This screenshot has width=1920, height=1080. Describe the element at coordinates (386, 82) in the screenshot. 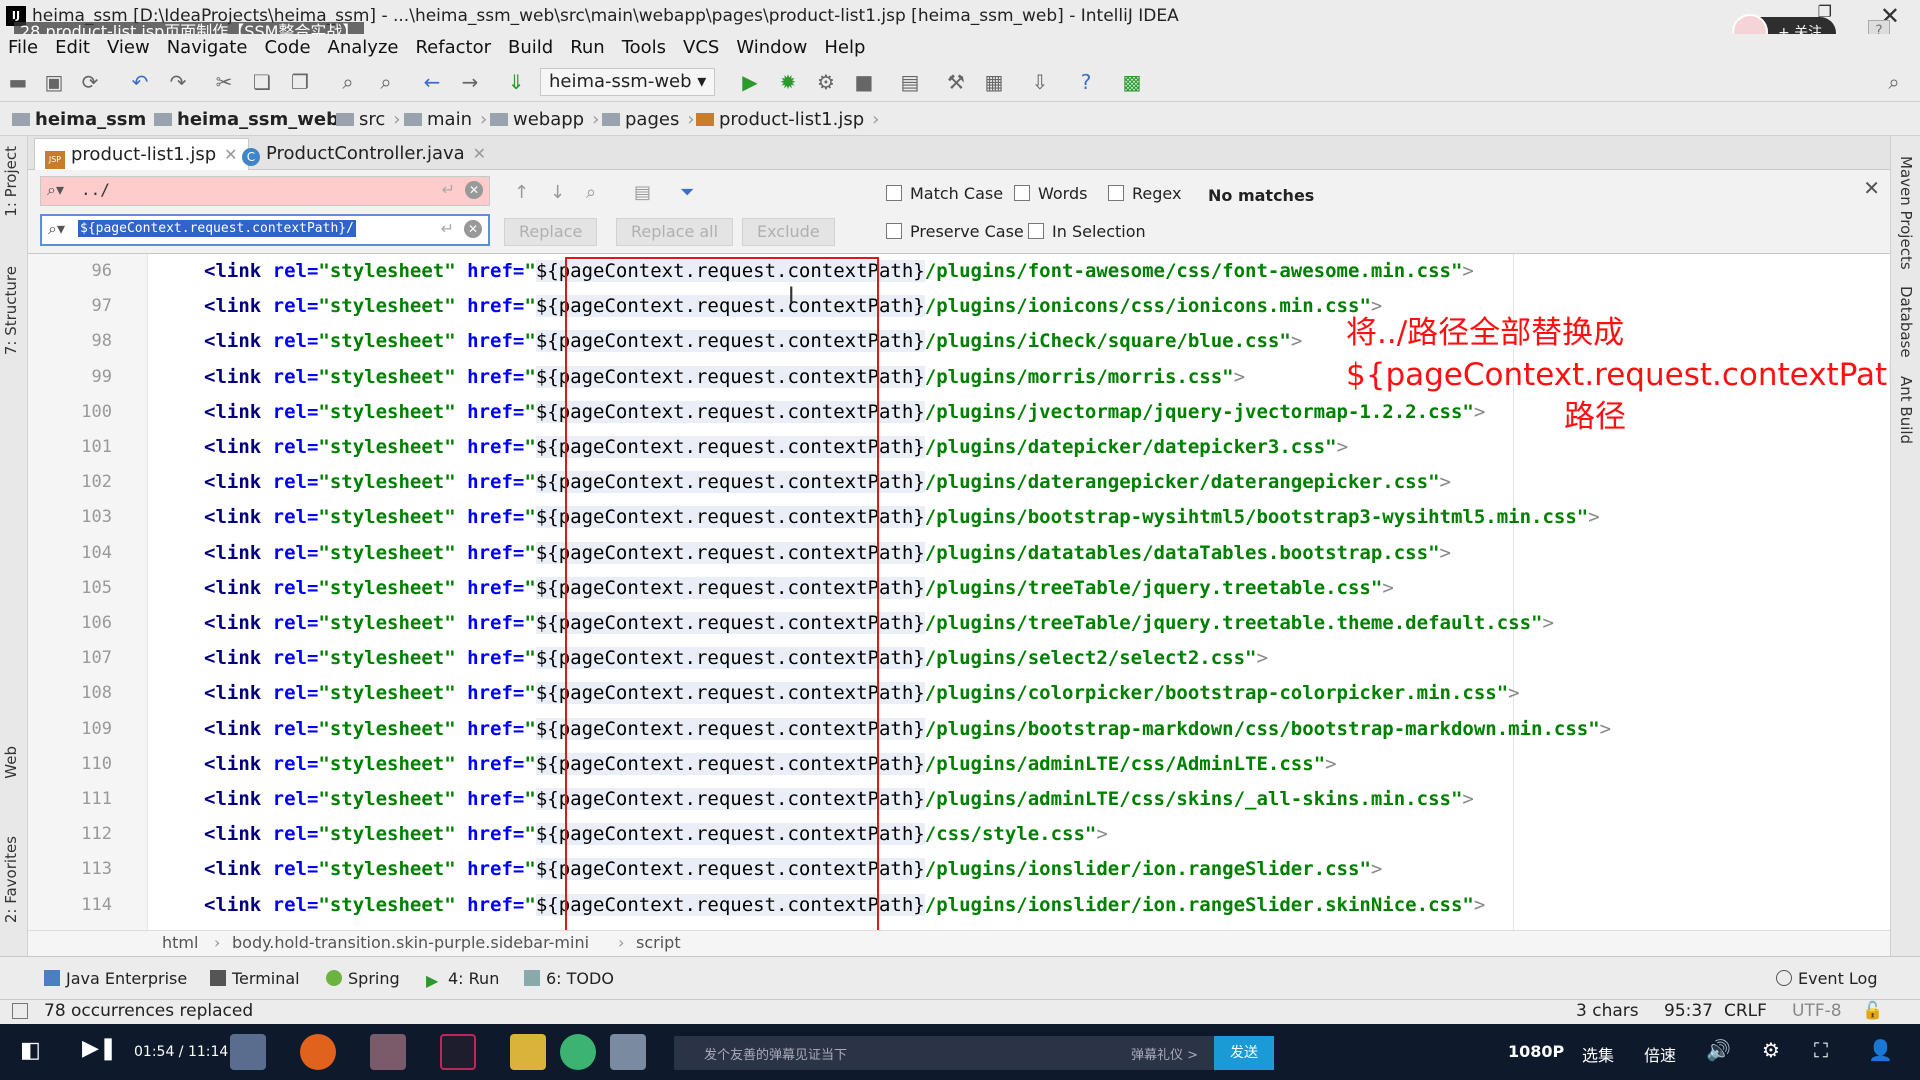

I see `replace-icon: ⌕` at that location.